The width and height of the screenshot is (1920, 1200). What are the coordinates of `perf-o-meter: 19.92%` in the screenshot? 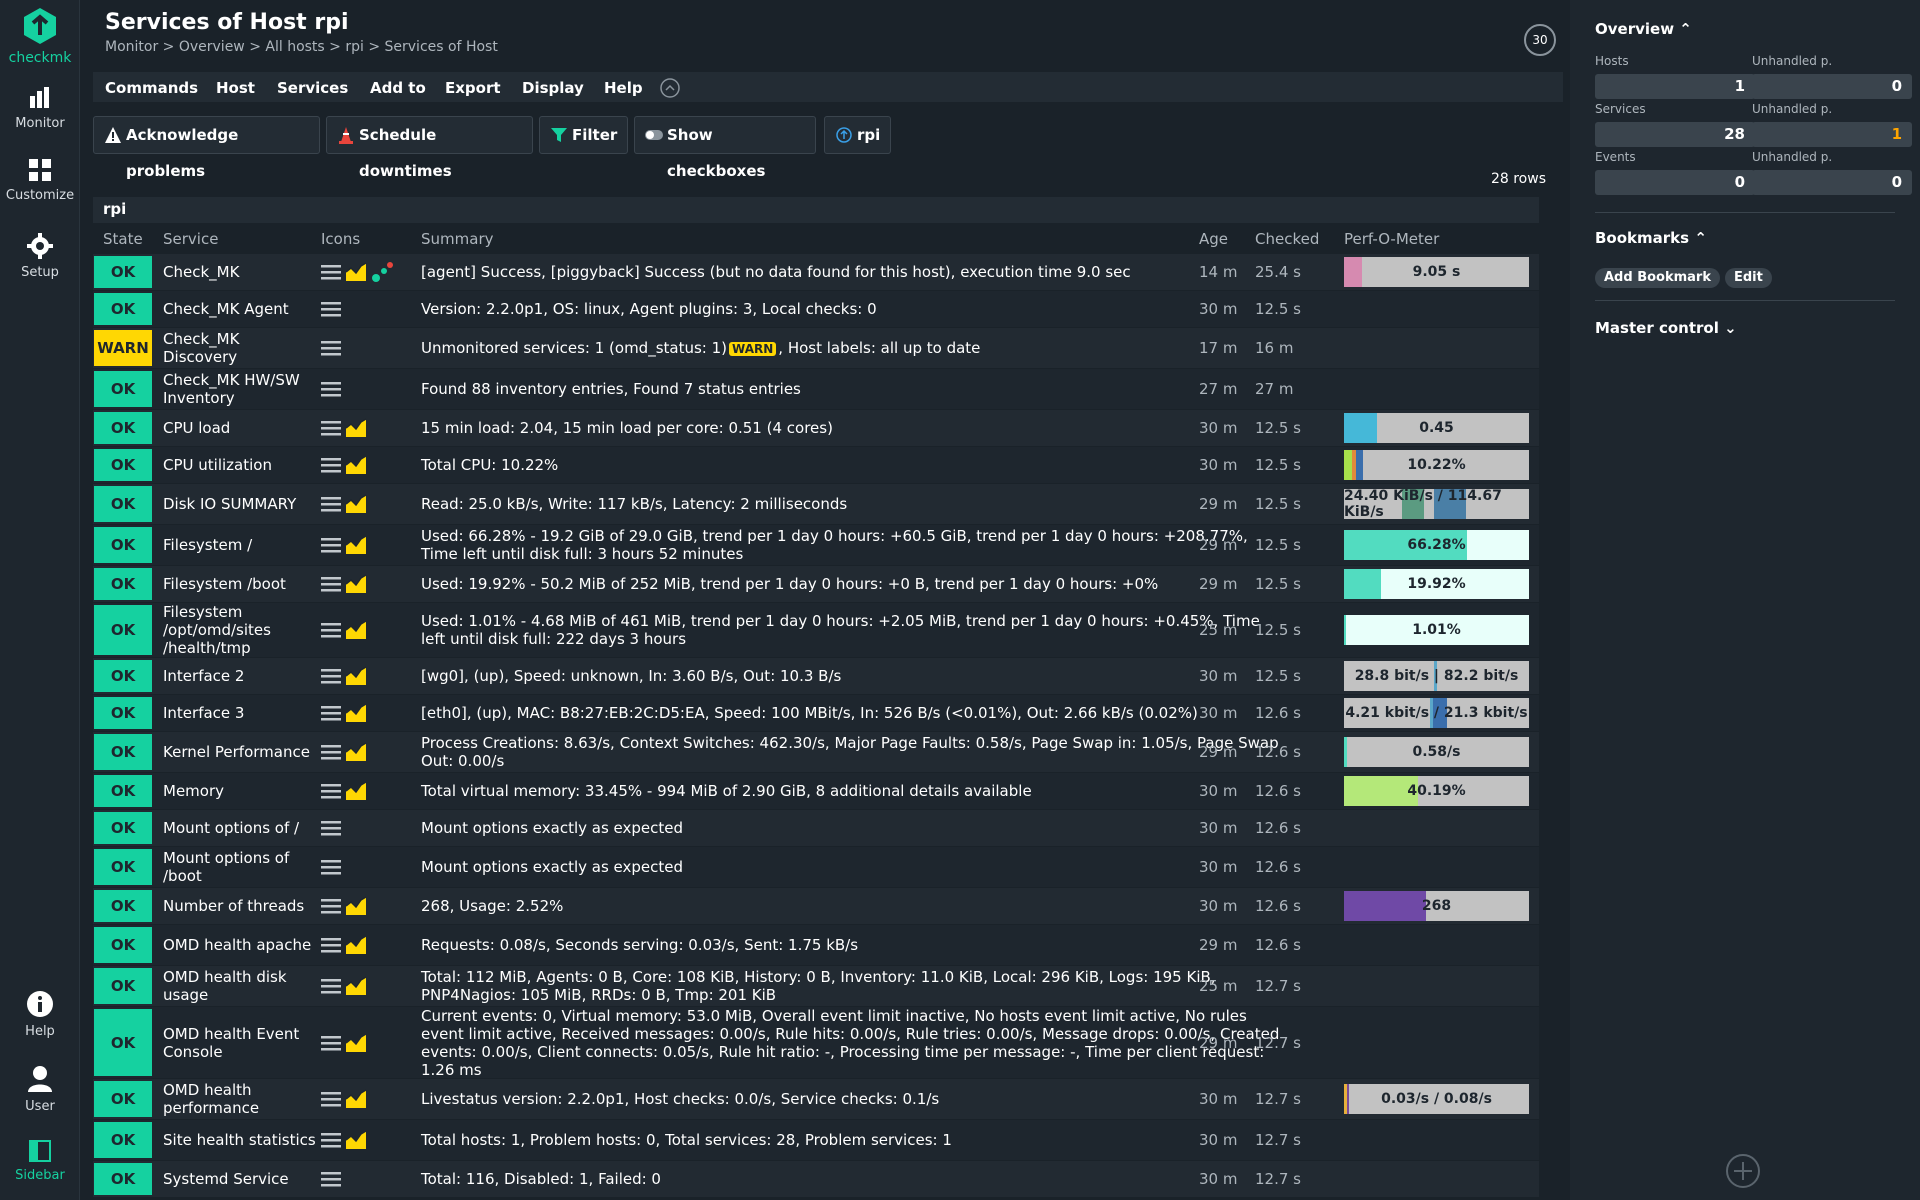 It's located at (1436, 584).